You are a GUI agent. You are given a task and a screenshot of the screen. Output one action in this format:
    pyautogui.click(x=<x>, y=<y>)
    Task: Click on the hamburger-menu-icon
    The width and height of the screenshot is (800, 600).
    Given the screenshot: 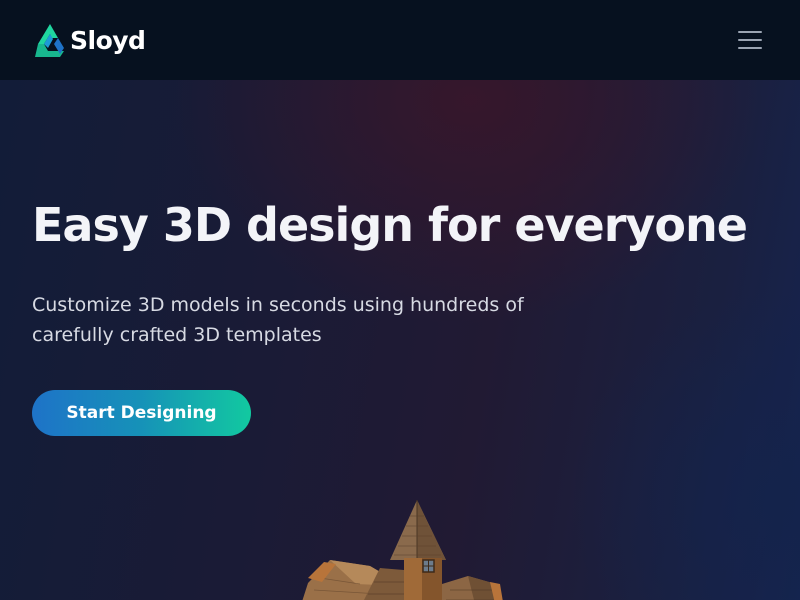 What is the action you would take?
    pyautogui.click(x=750, y=40)
    